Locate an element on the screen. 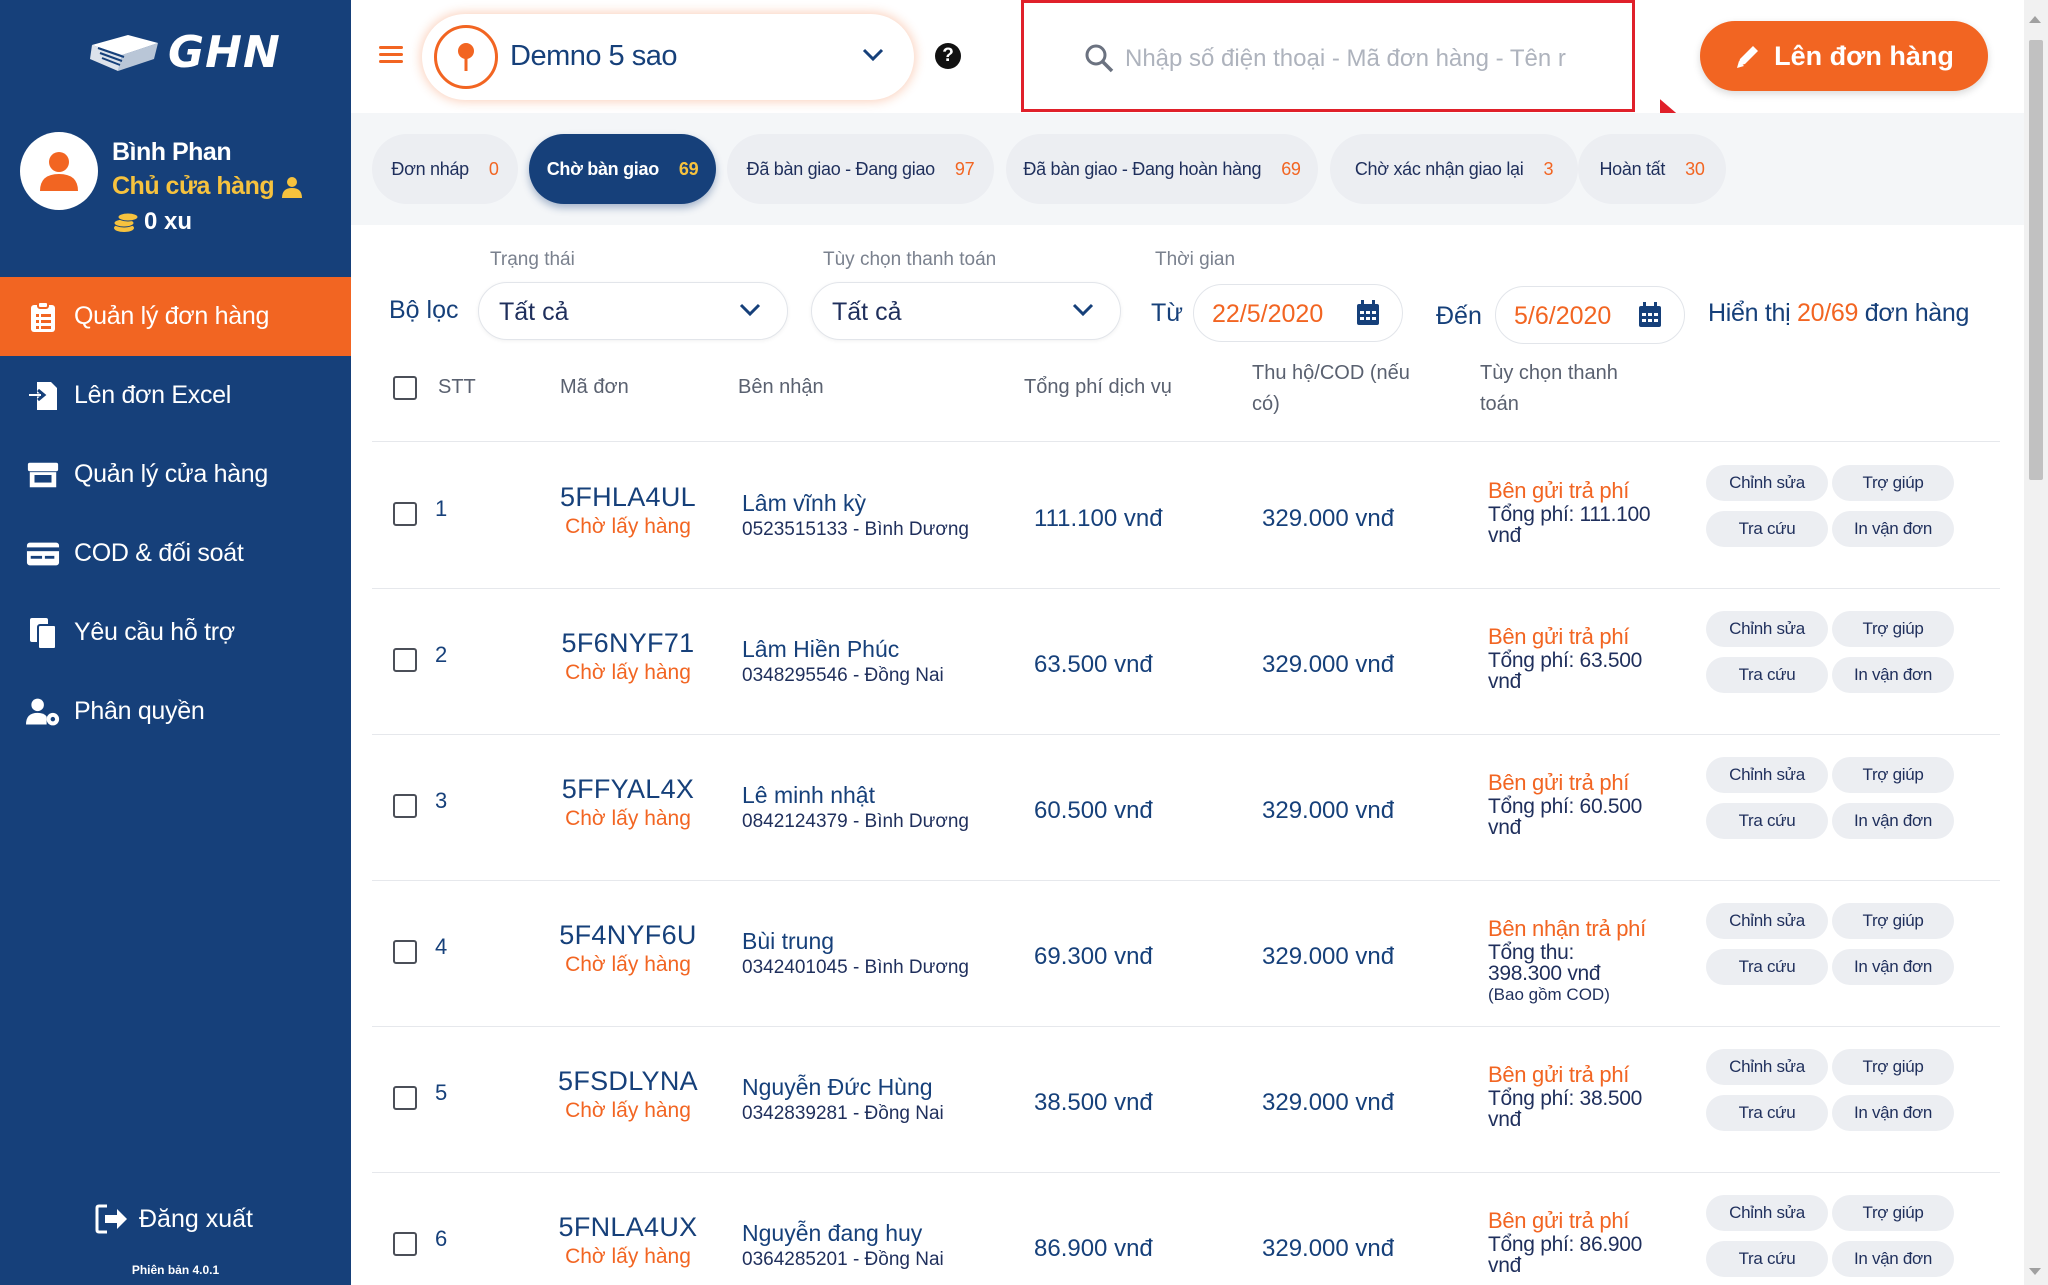  sidebar-item-permission: Phân quyền is located at coordinates (175, 711).